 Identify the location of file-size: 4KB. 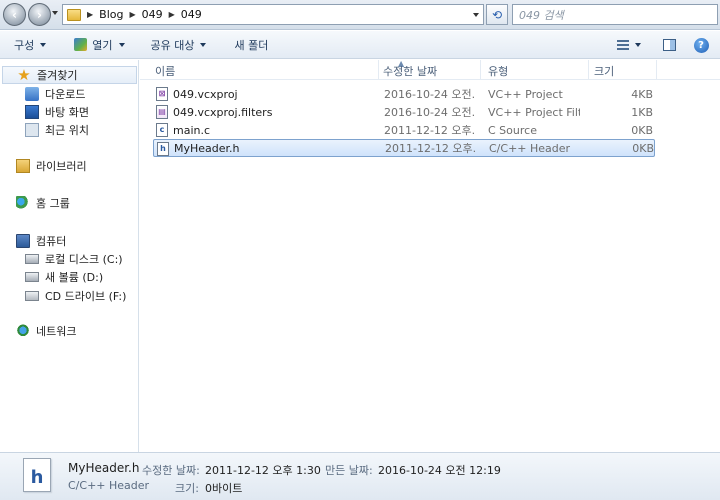
(642, 94).